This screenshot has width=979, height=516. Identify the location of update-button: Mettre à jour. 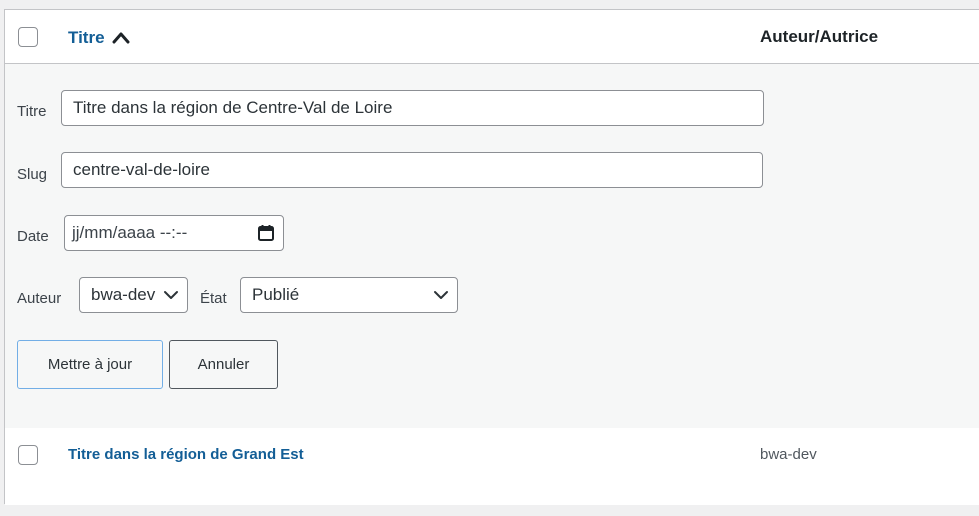
(90, 364).